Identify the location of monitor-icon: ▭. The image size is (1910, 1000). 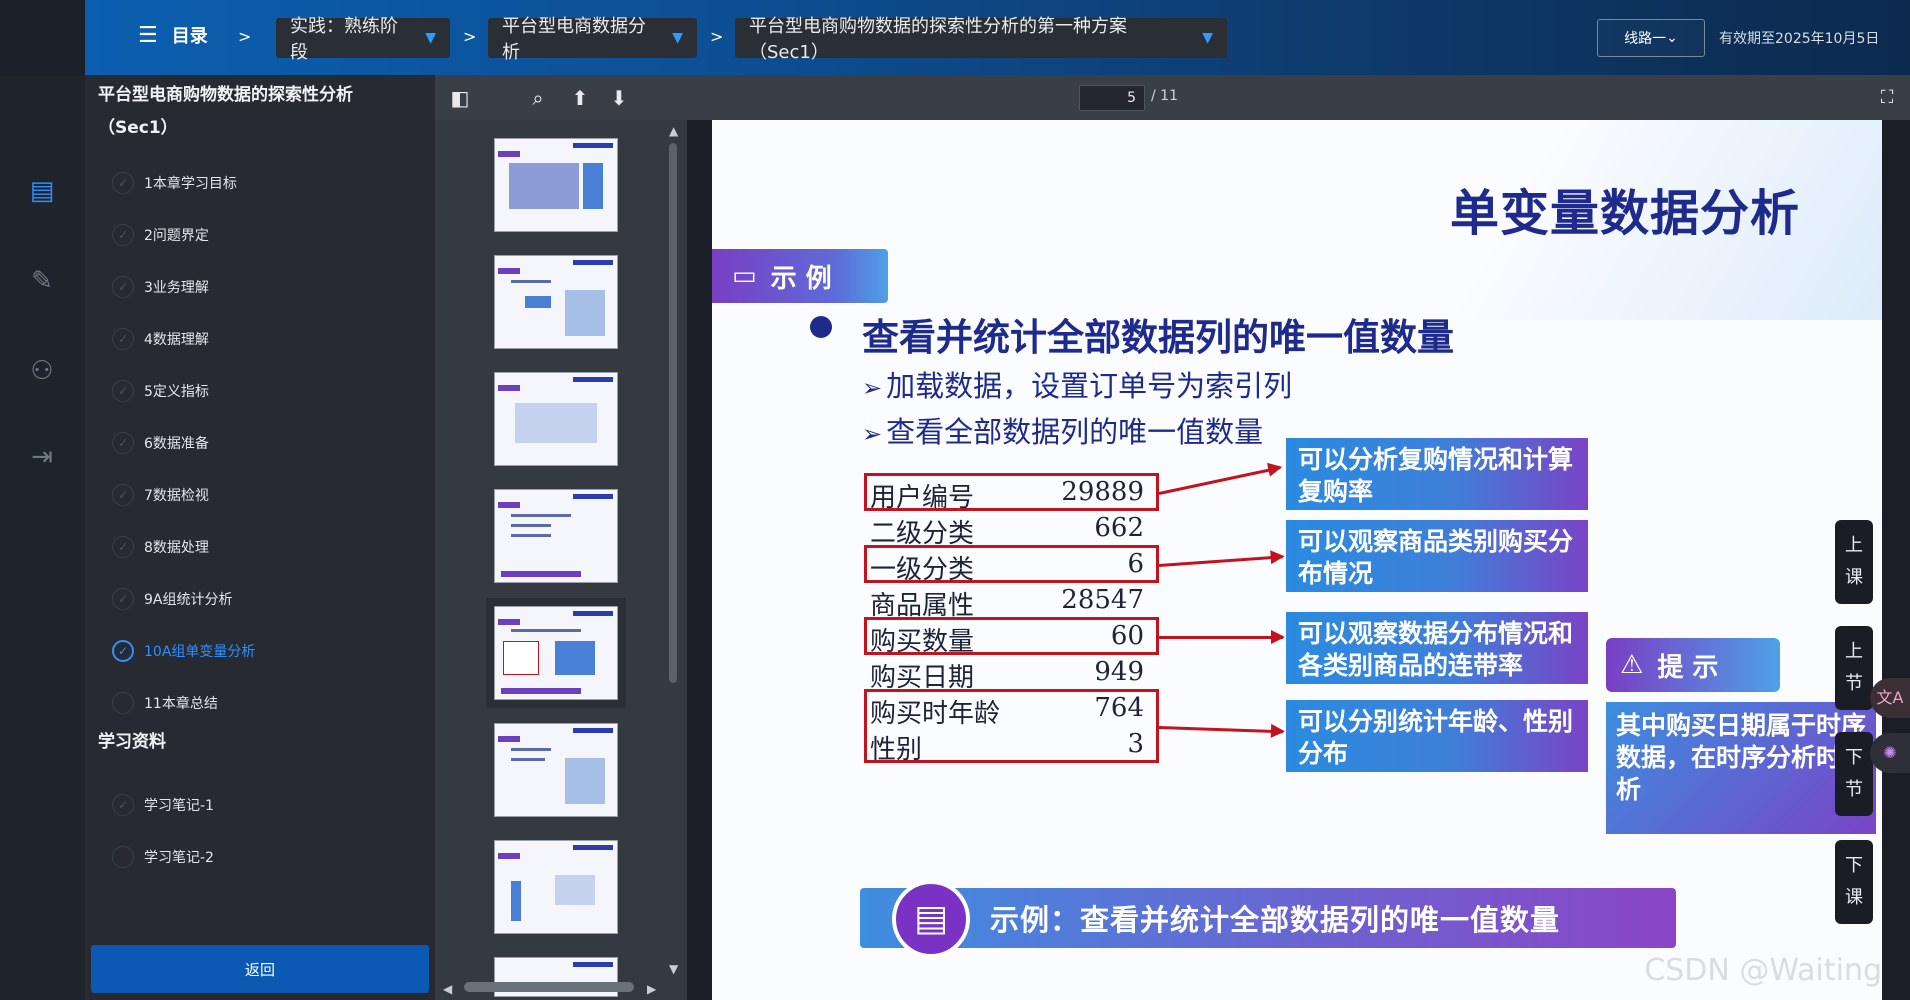
(744, 276).